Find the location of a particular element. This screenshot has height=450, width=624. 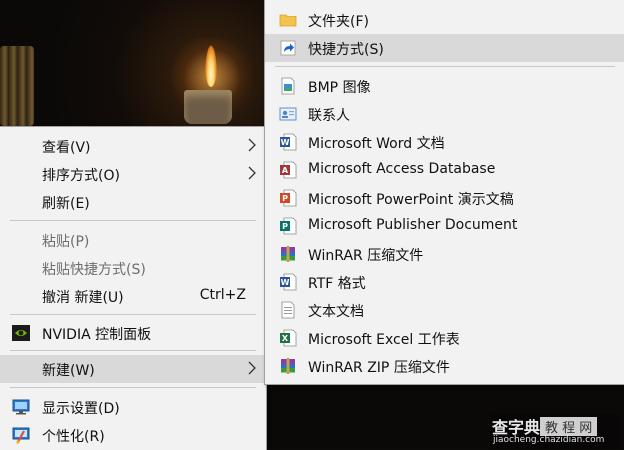

menu-item-undo-new: 撤消 新建(U) Ctrl+Z is located at coordinates (133, 296).